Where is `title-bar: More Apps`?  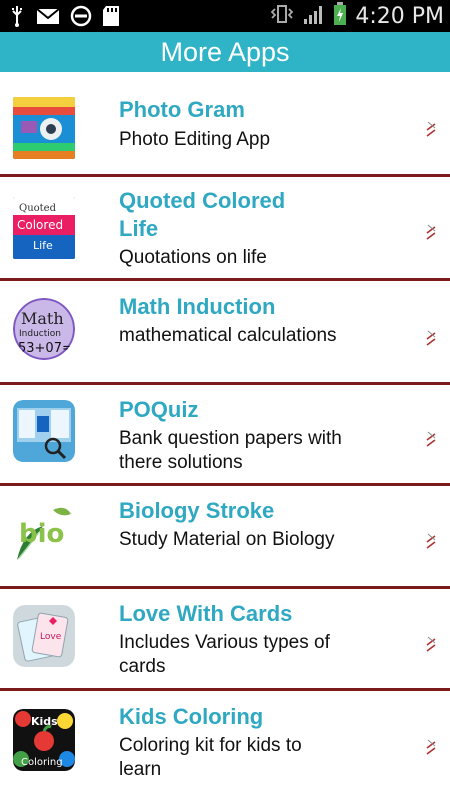 title-bar: More Apps is located at coordinates (225, 52).